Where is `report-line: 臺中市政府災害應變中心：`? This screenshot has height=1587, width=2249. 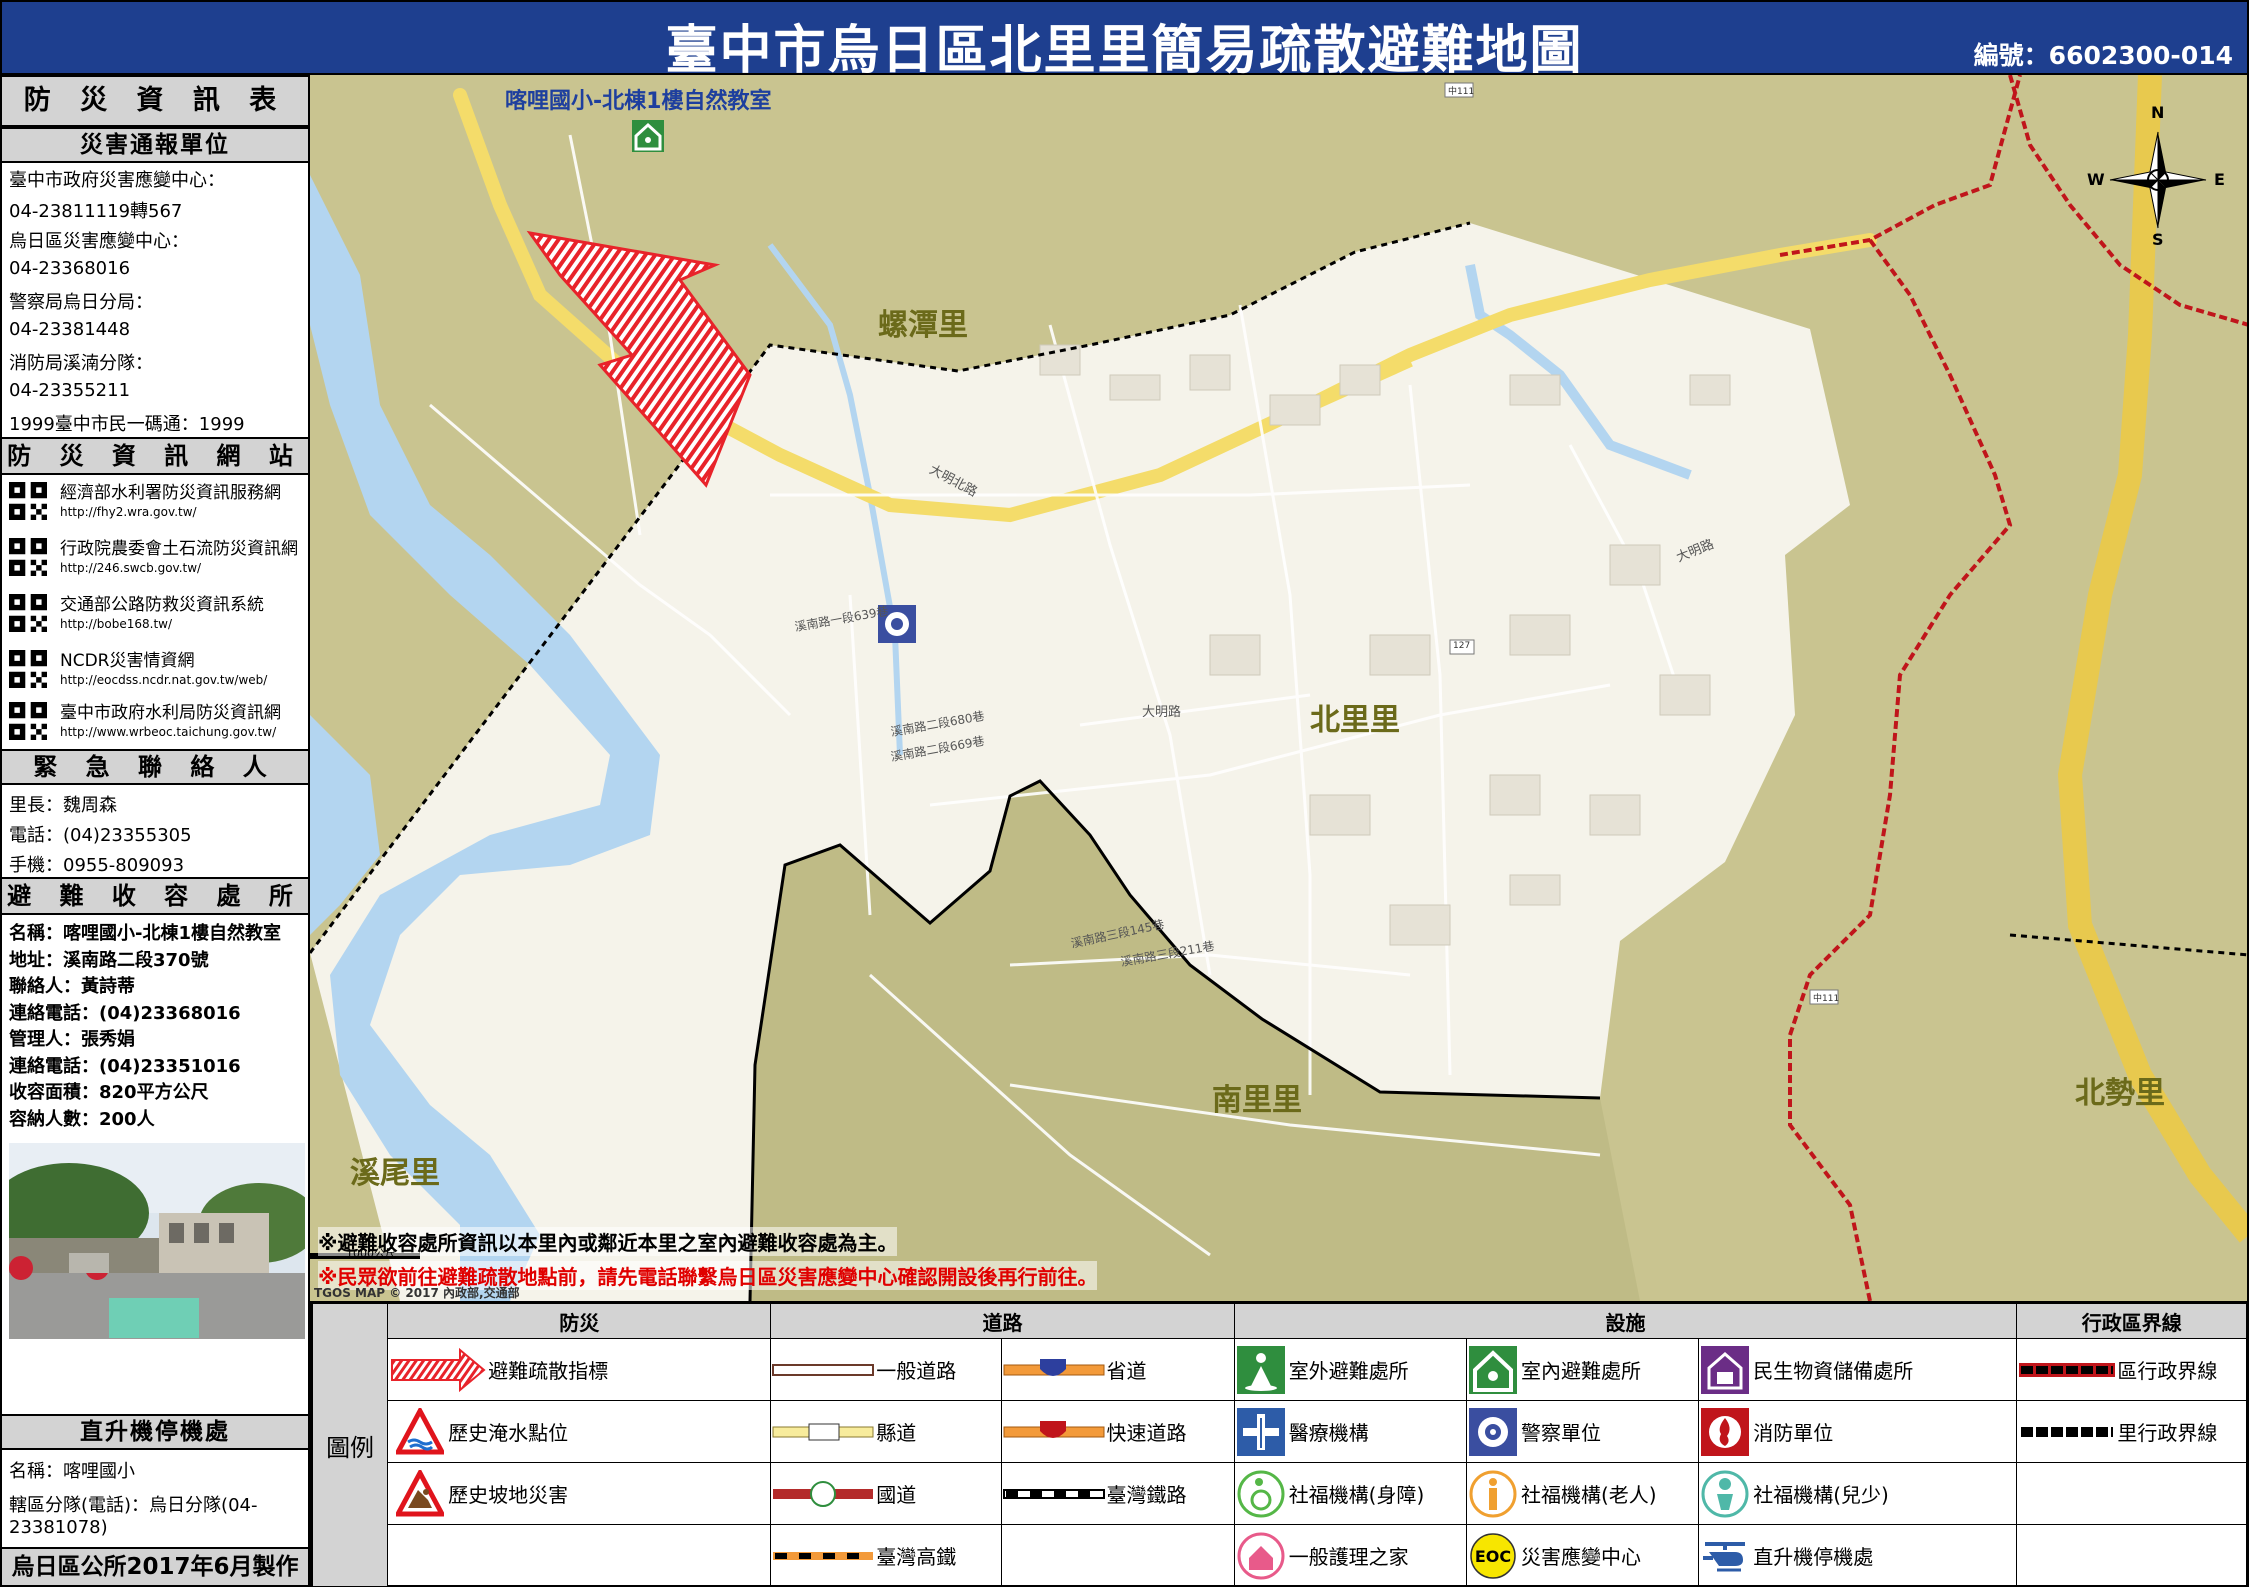
report-line: 臺中市政府災害應變中心： is located at coordinates (117, 180).